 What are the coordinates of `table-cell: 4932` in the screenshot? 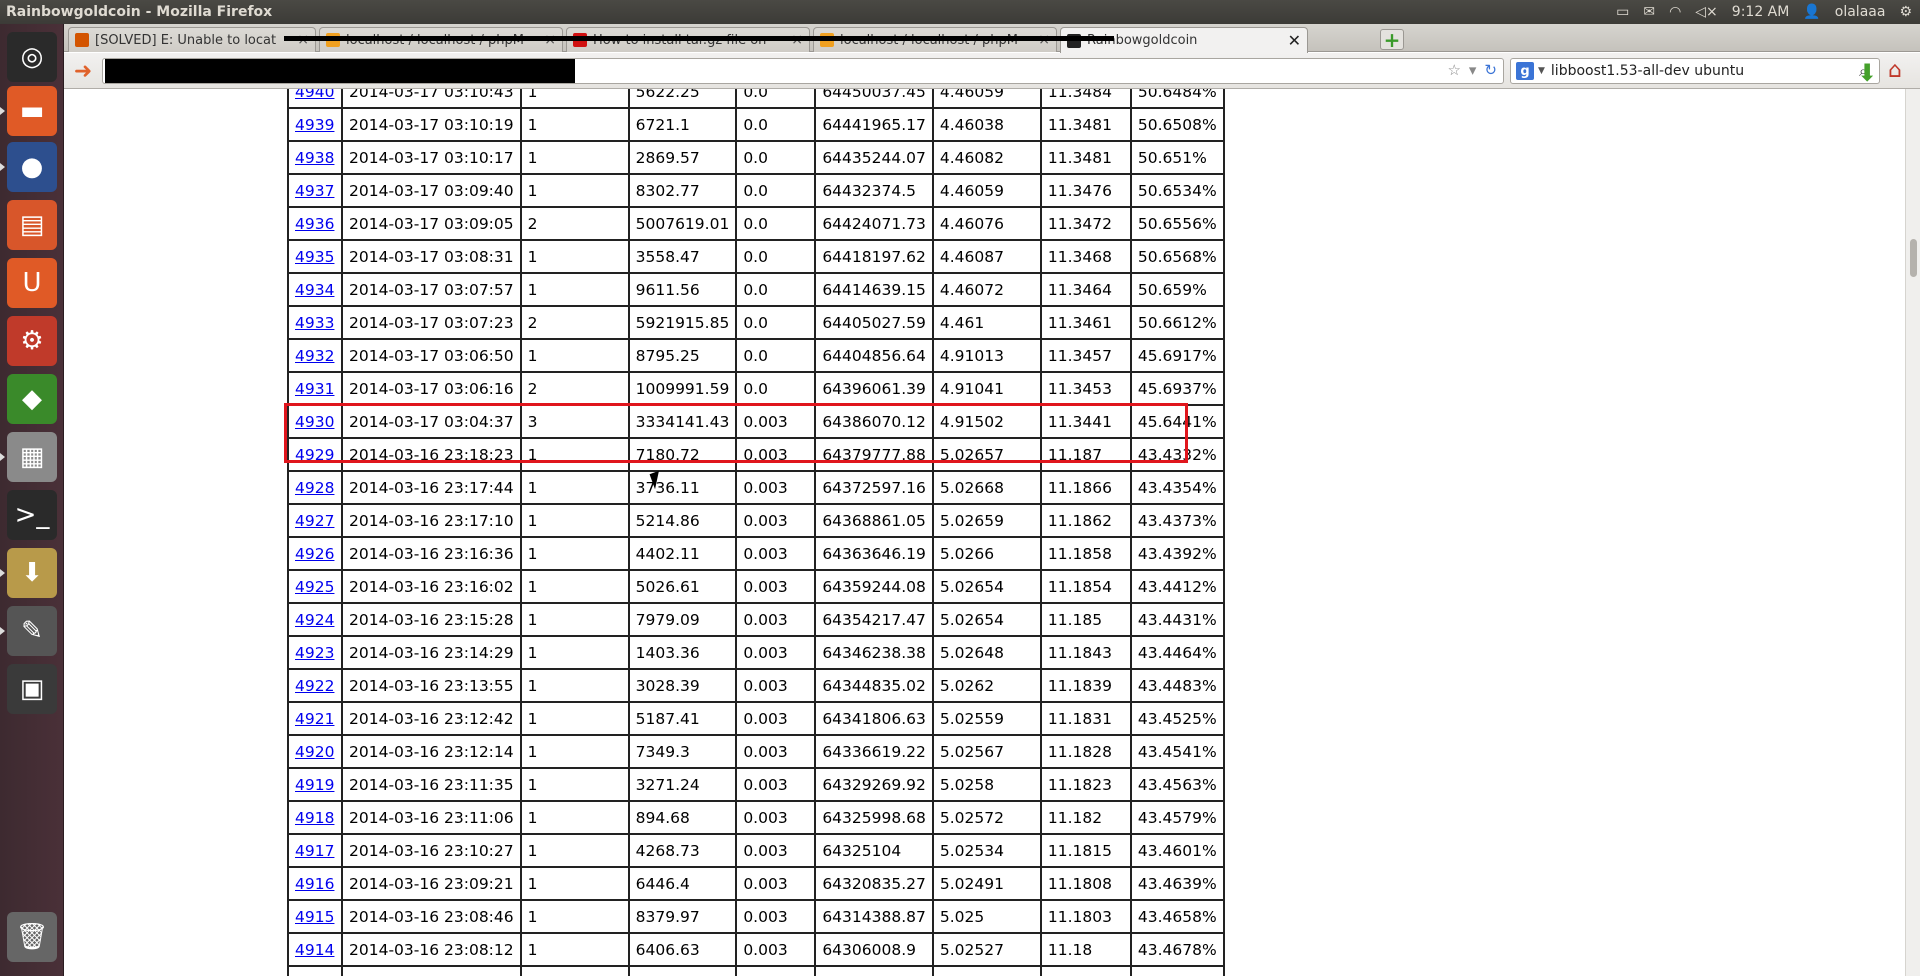 It's located at (315, 355).